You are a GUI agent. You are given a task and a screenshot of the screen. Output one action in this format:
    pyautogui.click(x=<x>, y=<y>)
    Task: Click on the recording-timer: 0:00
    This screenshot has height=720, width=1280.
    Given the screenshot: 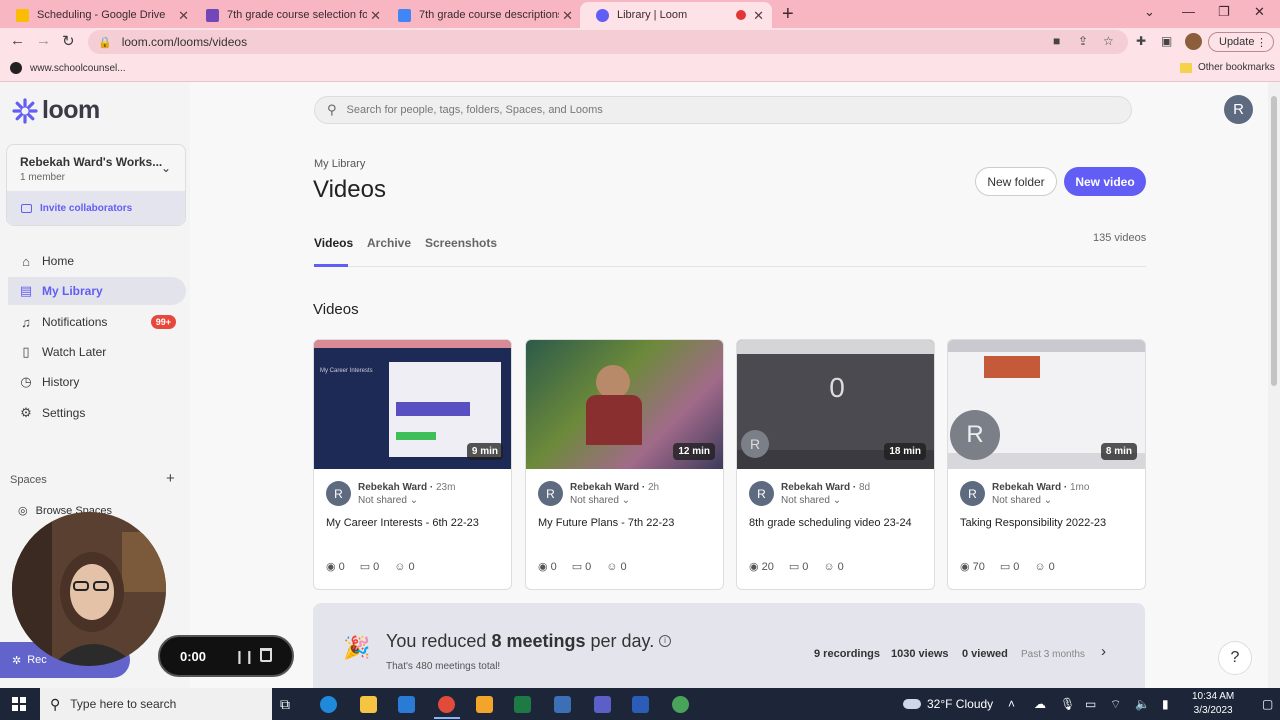 What is the action you would take?
    pyautogui.click(x=193, y=656)
    